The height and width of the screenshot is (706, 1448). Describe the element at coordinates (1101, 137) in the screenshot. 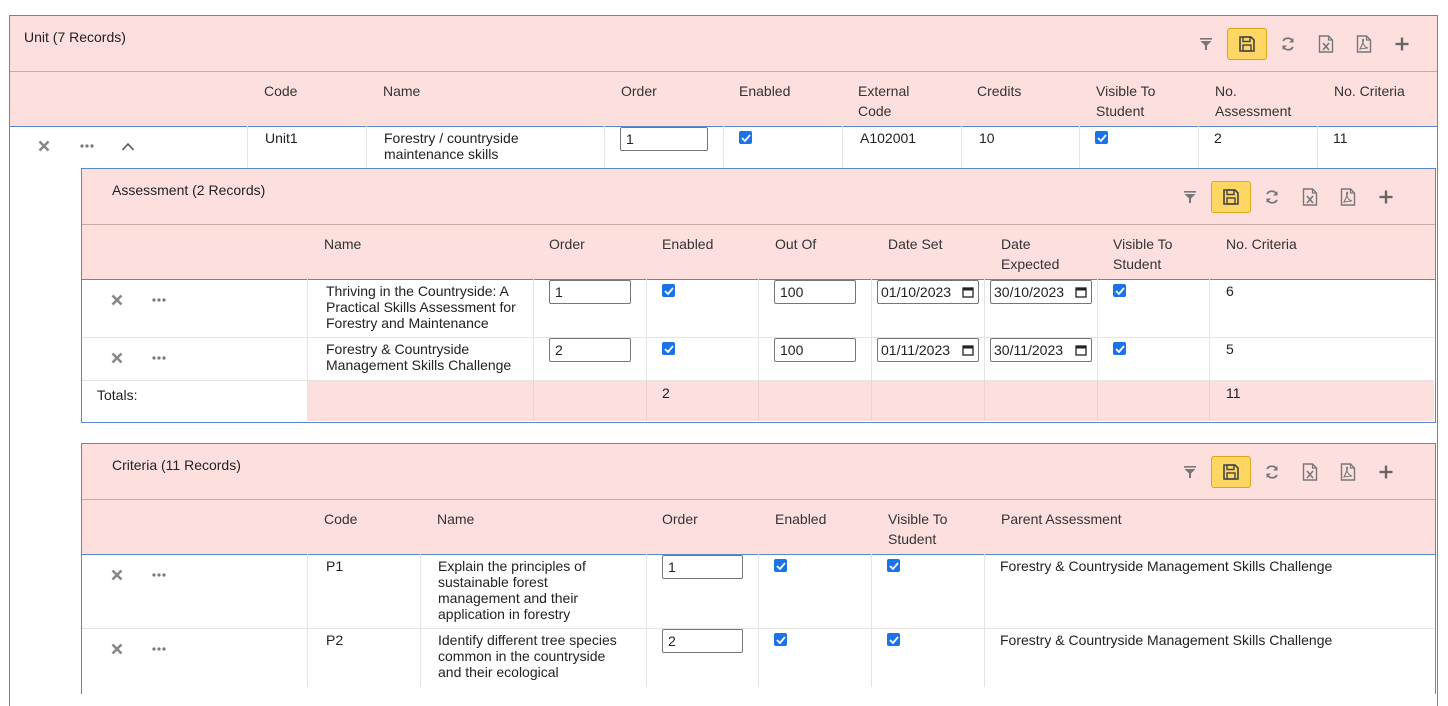

I see `unit-visible-checkbox` at that location.